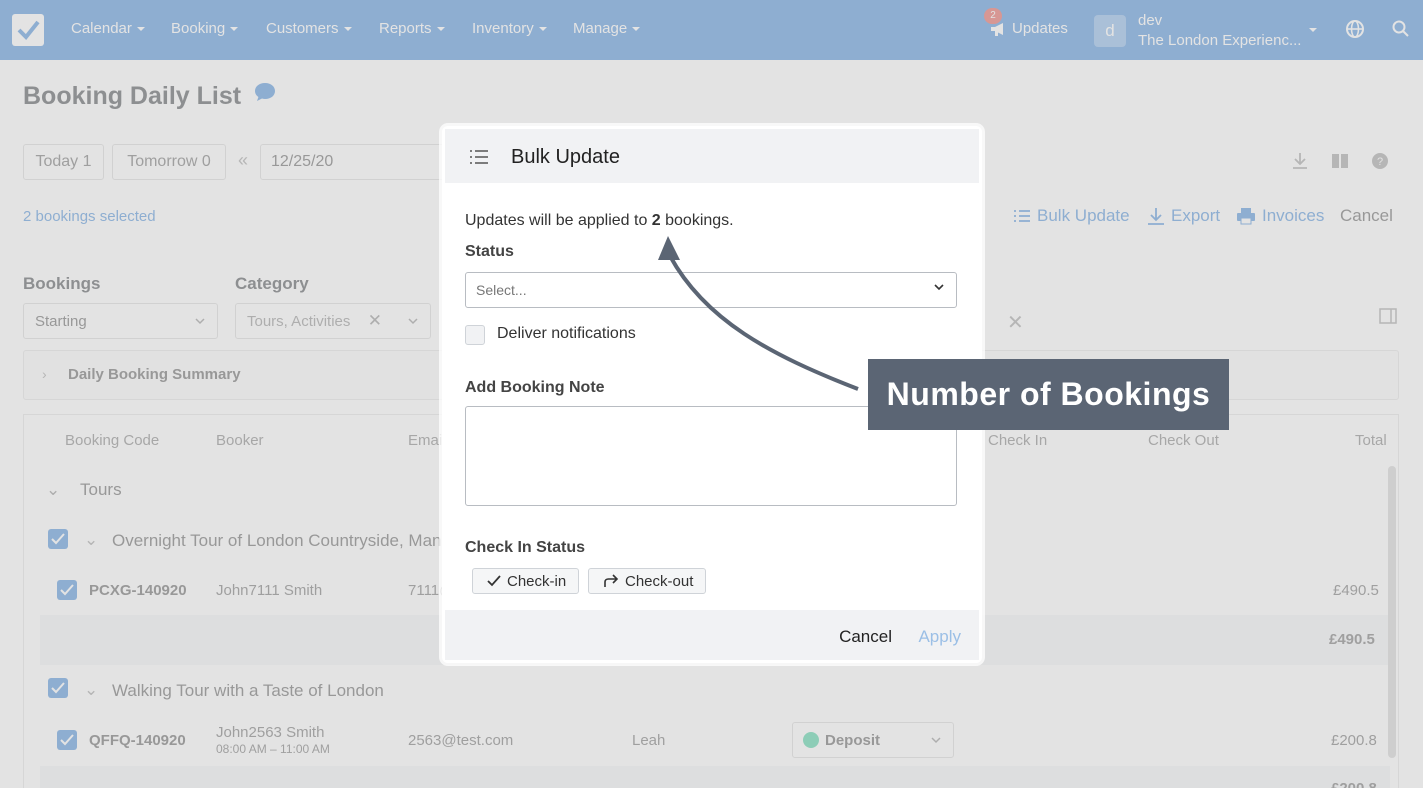  I want to click on annotation-callout: Number of Bookings, so click(1048, 394).